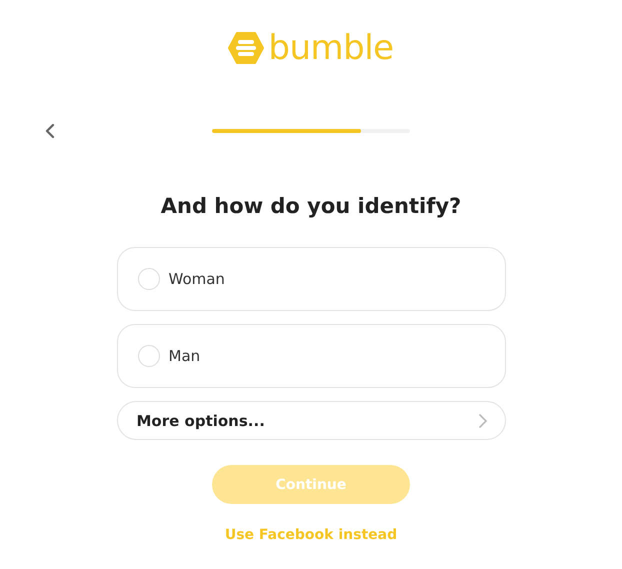  I want to click on gender-option: Woman, so click(311, 279).